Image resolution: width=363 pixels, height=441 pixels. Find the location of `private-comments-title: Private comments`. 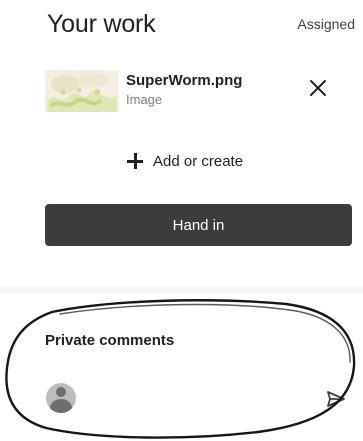

private-comments-title: Private comments is located at coordinates (110, 340).